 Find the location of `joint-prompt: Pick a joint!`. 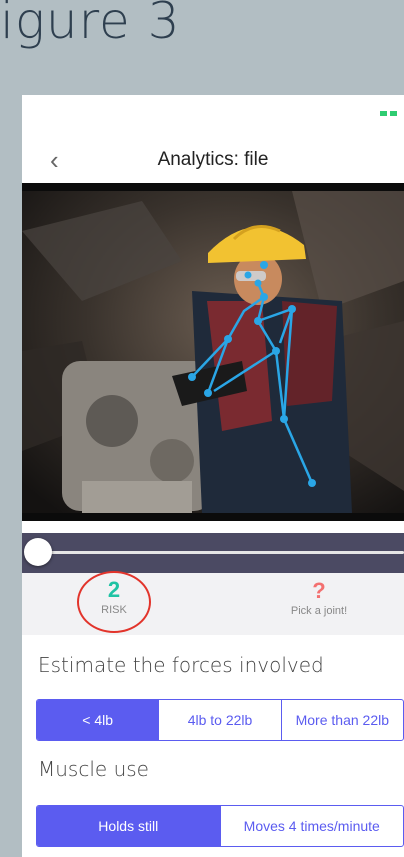

joint-prompt: Pick a joint! is located at coordinates (319, 611).